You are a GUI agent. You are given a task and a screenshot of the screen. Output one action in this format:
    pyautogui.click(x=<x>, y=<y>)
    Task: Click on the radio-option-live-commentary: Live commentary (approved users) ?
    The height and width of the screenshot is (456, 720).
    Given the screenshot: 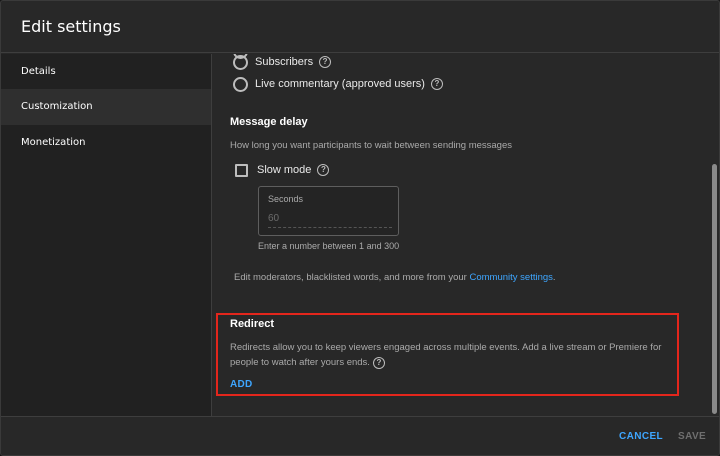 What is the action you would take?
    pyautogui.click(x=338, y=84)
    